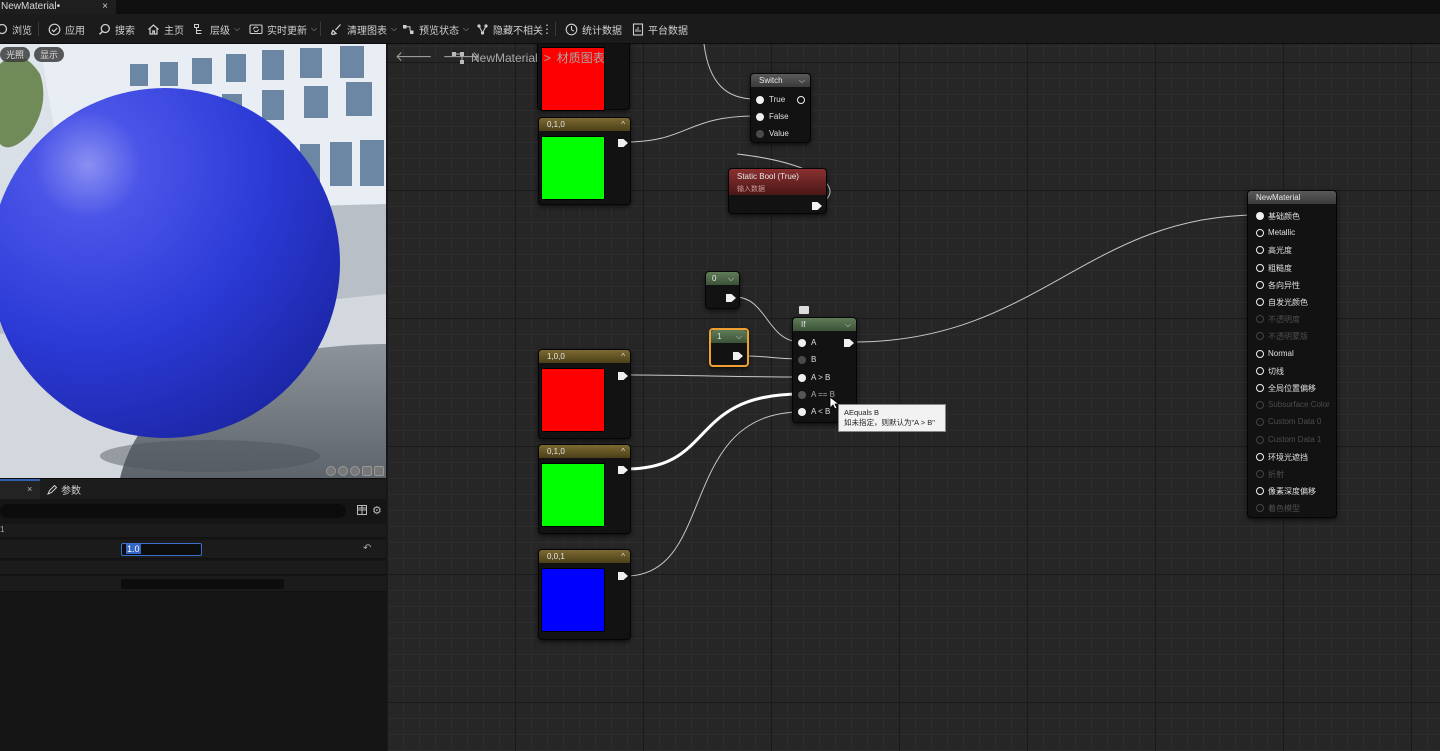  I want to click on parameters-tab: 参数, so click(64, 489).